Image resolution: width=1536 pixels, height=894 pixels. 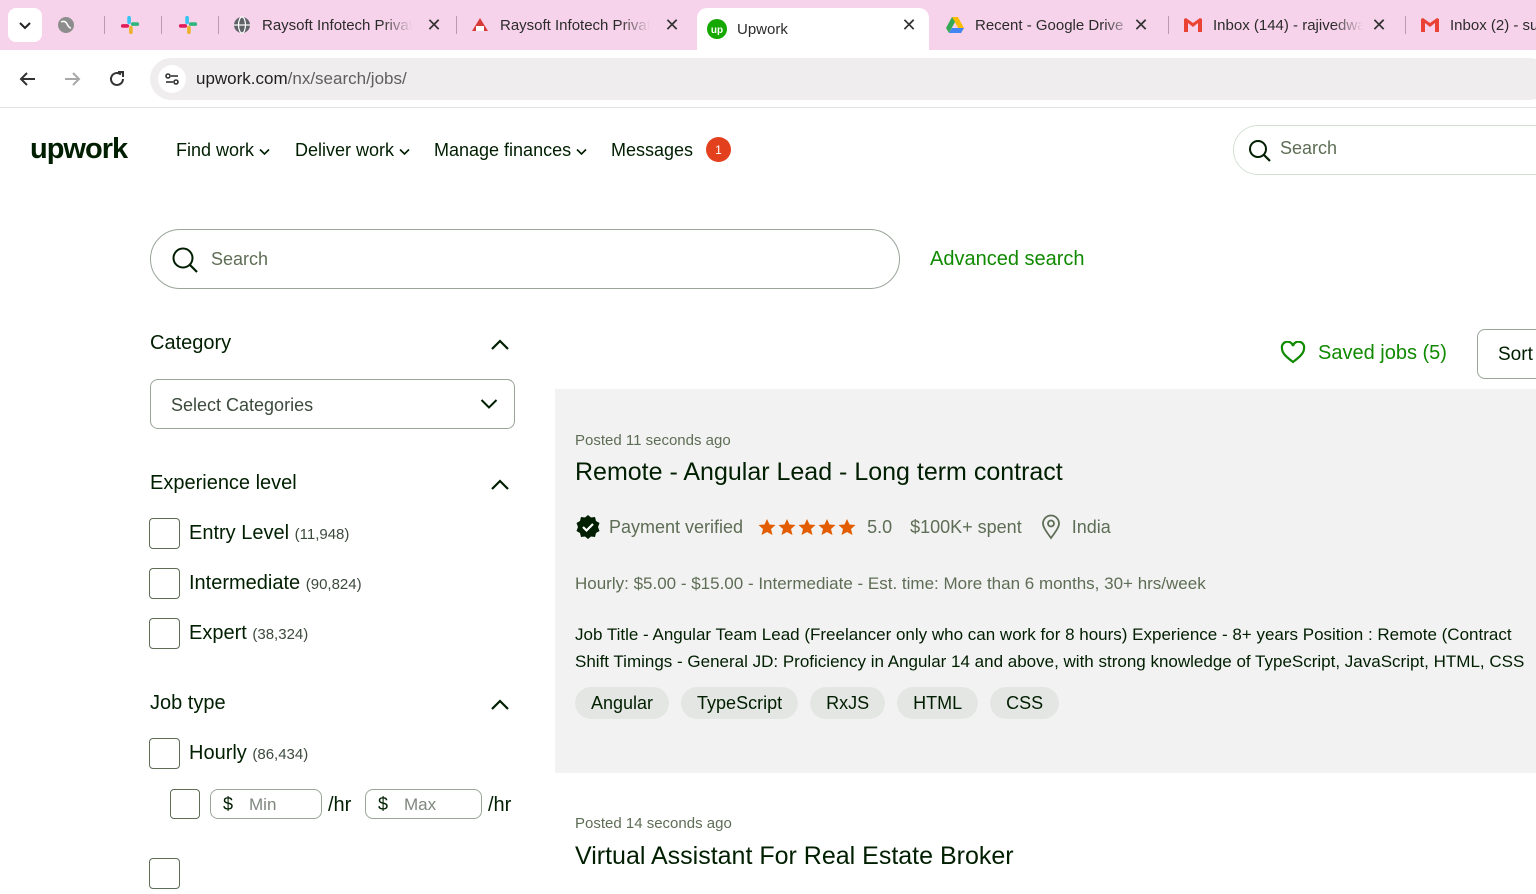 I want to click on tab-title: Inbox (2) - su, so click(x=1493, y=25).